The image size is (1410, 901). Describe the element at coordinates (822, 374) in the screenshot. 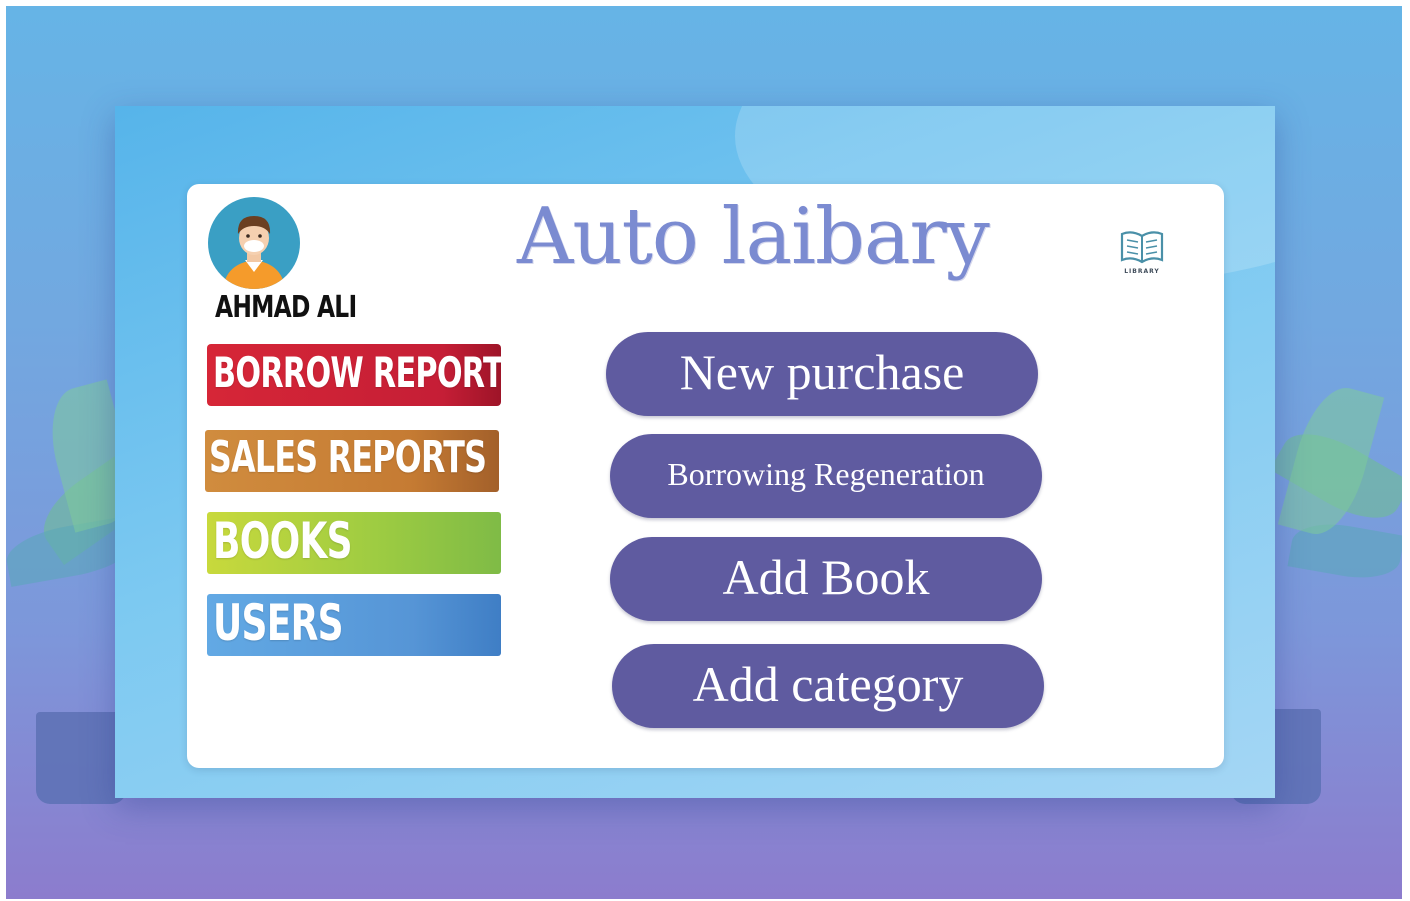

I see `new-purchase-button: New purchase` at that location.